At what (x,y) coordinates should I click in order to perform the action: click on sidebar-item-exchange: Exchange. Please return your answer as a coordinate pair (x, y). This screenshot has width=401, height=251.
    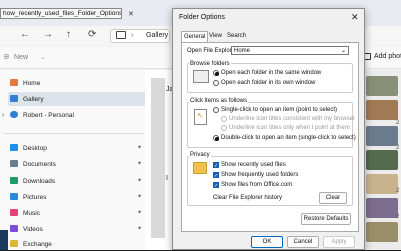
    Looking at the image, I should click on (31, 244).